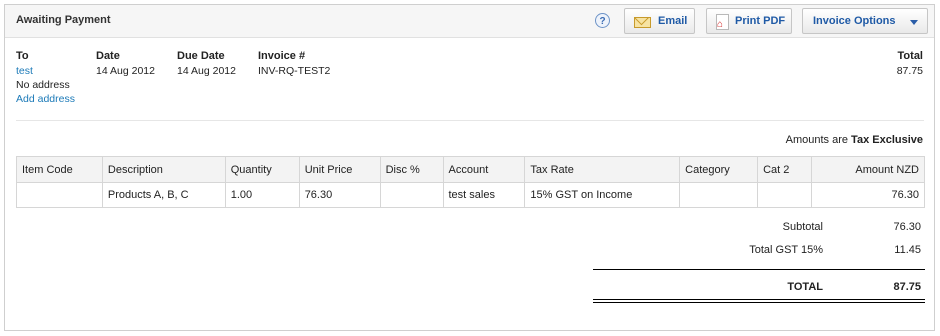  Describe the element at coordinates (722, 25) in the screenshot. I see `pdf-icon` at that location.